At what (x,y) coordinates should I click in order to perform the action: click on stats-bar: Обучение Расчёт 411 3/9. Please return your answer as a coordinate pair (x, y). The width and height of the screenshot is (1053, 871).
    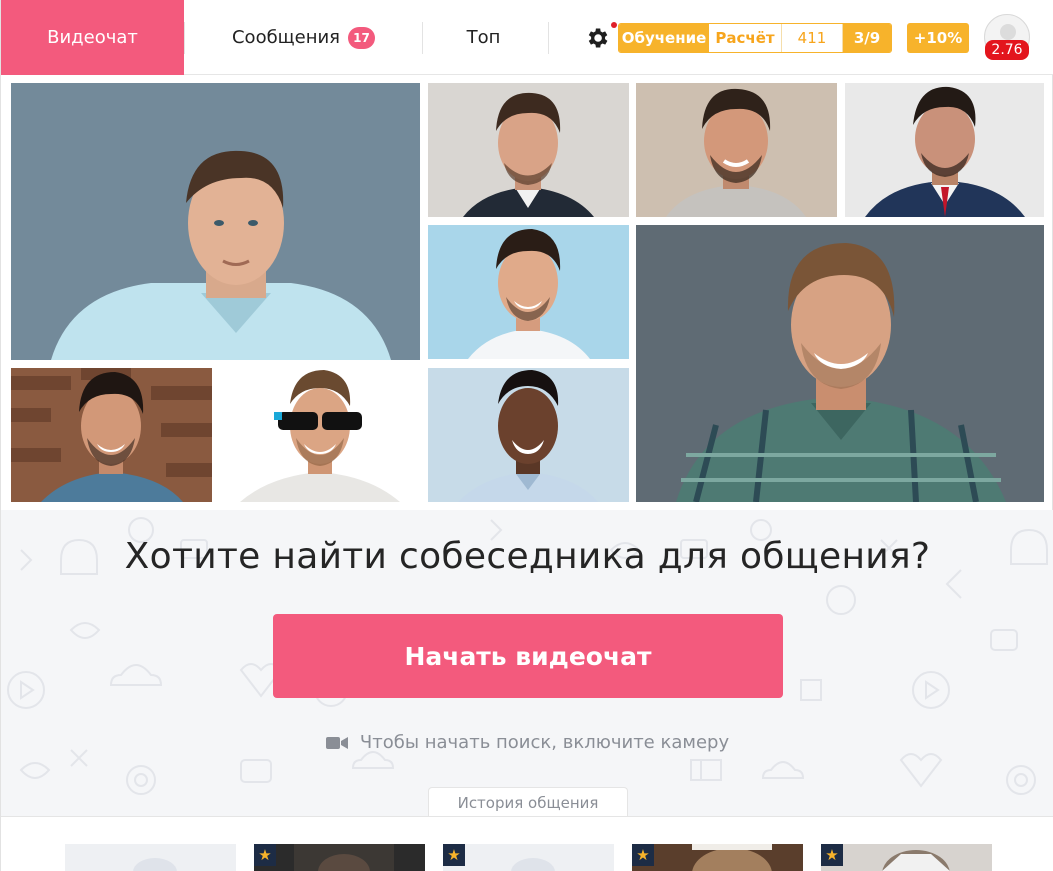
    Looking at the image, I should click on (755, 38).